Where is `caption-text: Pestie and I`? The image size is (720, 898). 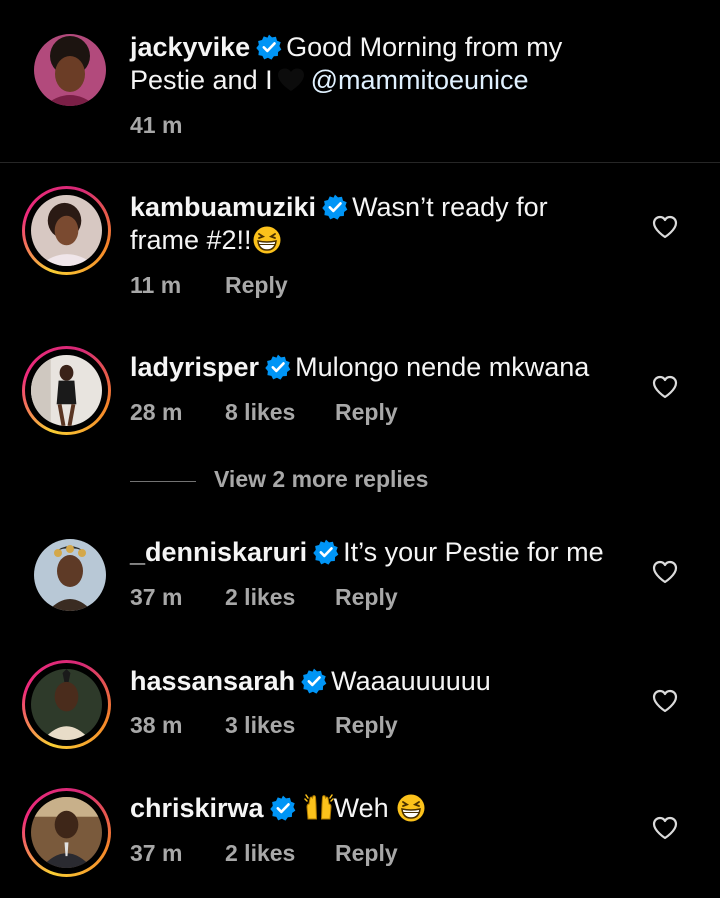
caption-text: Pestie and I is located at coordinates (201, 80).